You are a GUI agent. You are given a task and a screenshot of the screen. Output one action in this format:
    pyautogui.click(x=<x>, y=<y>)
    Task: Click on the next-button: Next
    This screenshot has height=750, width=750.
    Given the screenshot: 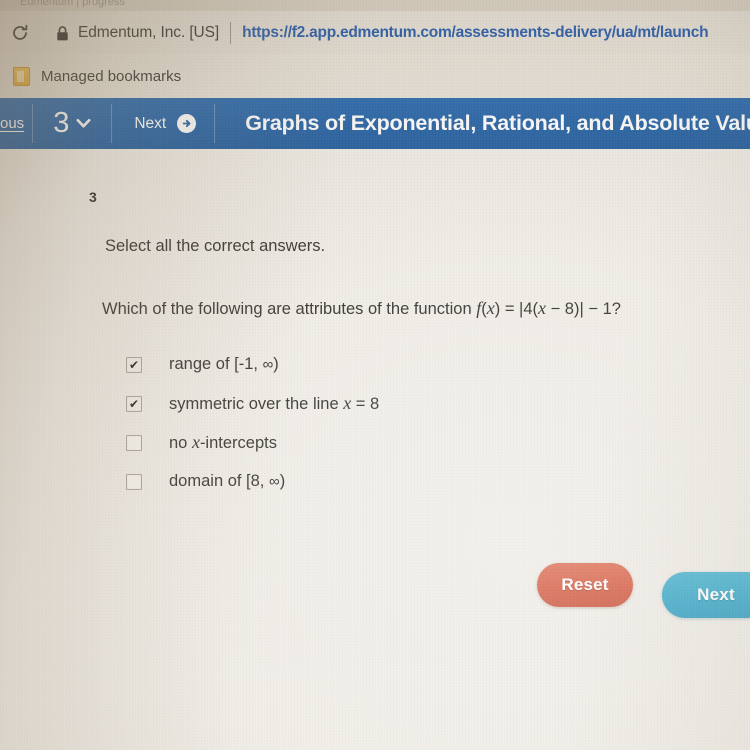 What is the action you would take?
    pyautogui.click(x=706, y=595)
    